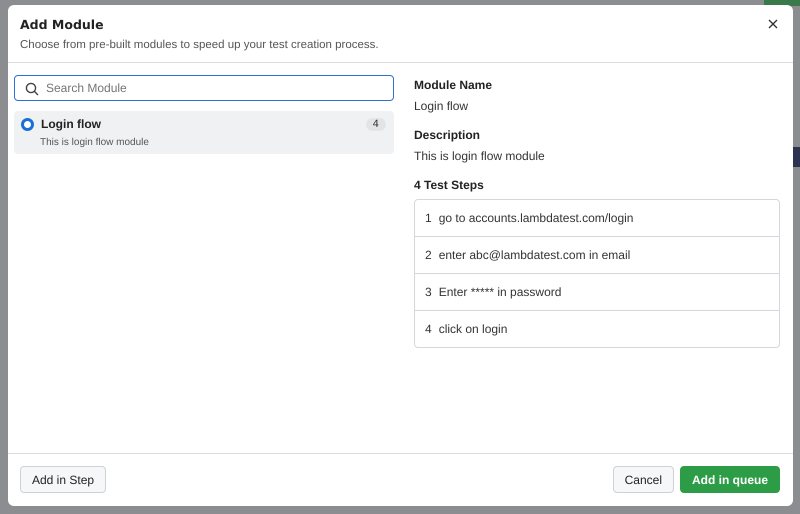 The image size is (800, 514). I want to click on step-text: click on login, so click(473, 329).